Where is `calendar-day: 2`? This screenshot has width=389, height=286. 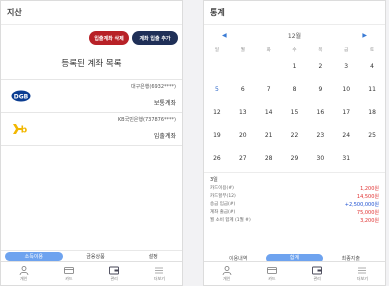
calendar-day: 2 is located at coordinates (320, 66).